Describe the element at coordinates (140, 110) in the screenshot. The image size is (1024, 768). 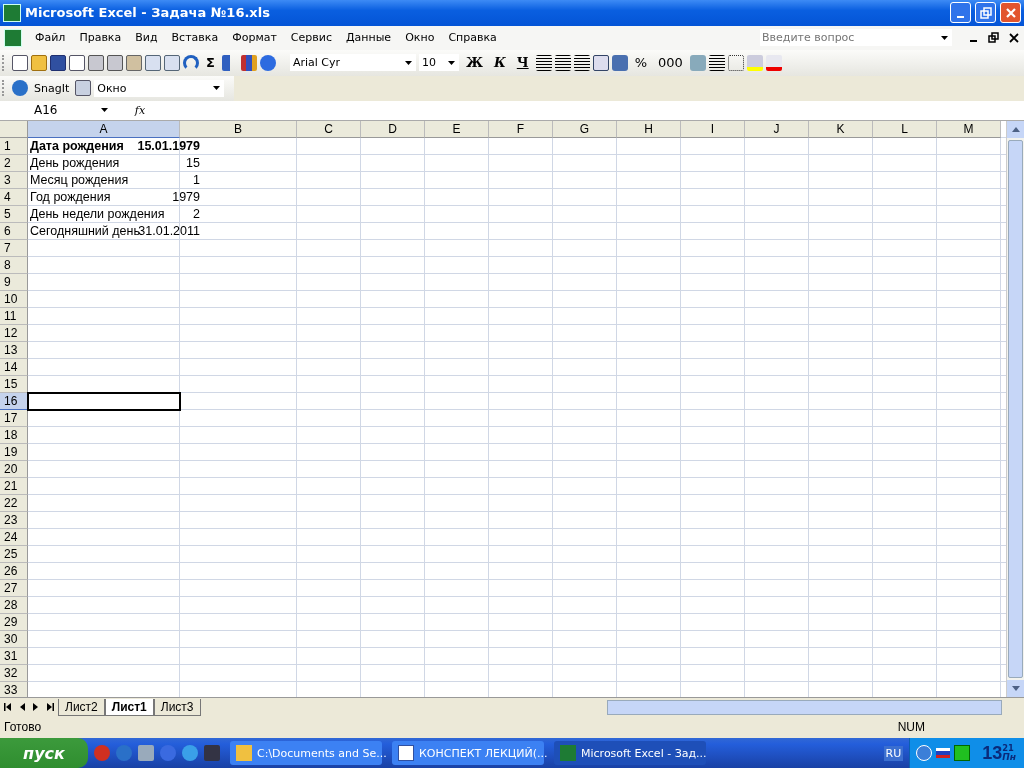
I see `insert-function-button: fx` at that location.